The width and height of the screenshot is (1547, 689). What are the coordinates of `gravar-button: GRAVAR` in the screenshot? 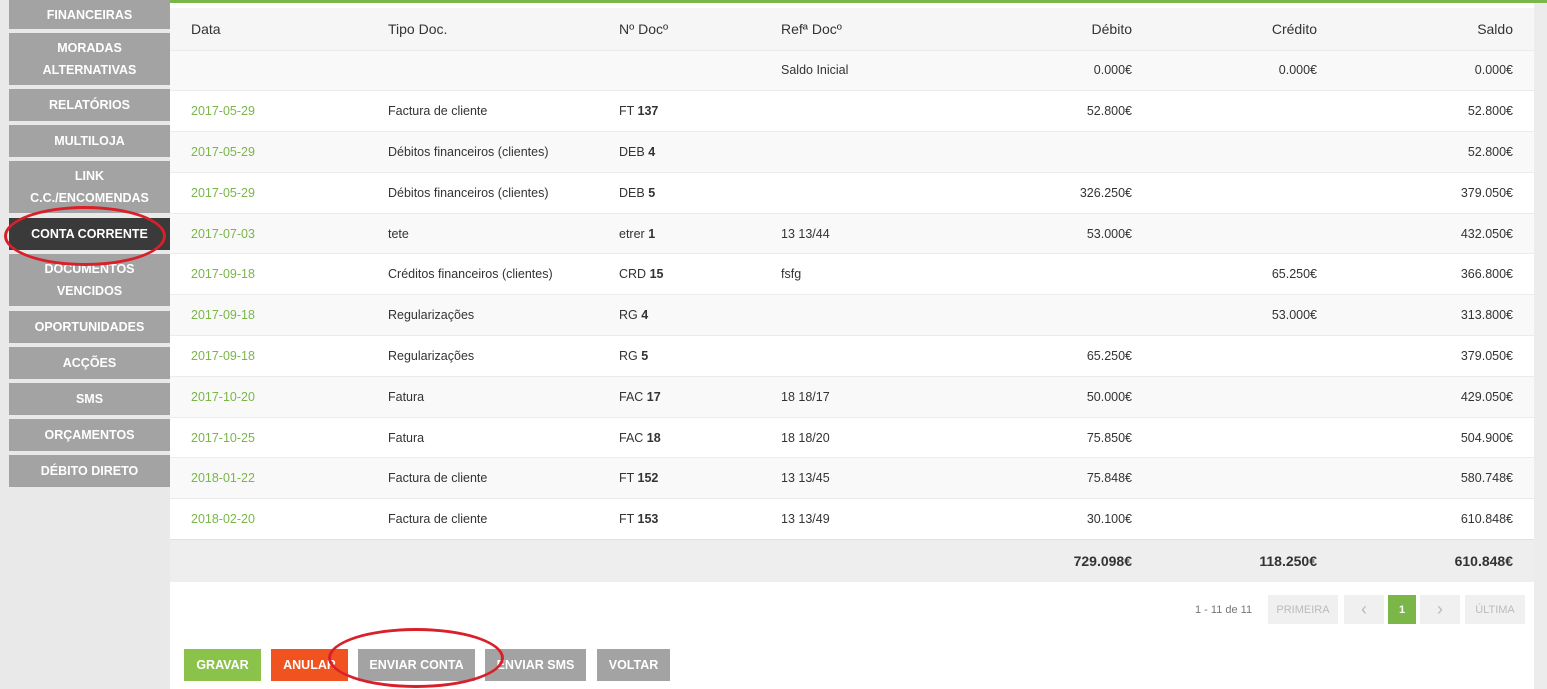 It's located at (222, 665).